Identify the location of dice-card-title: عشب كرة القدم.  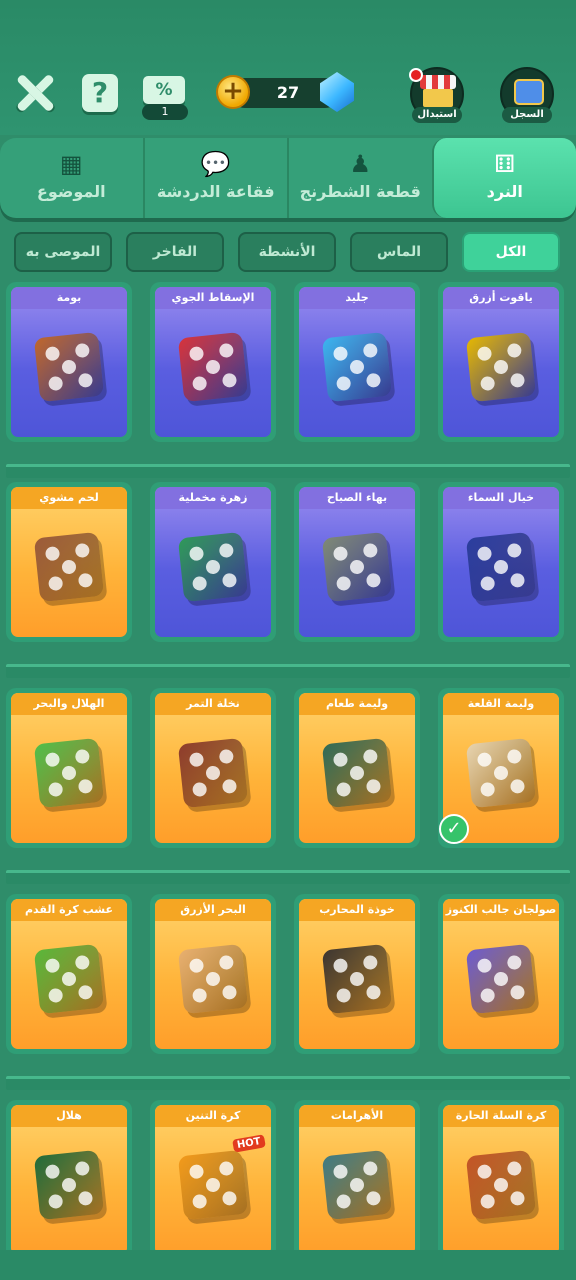
(69, 910).